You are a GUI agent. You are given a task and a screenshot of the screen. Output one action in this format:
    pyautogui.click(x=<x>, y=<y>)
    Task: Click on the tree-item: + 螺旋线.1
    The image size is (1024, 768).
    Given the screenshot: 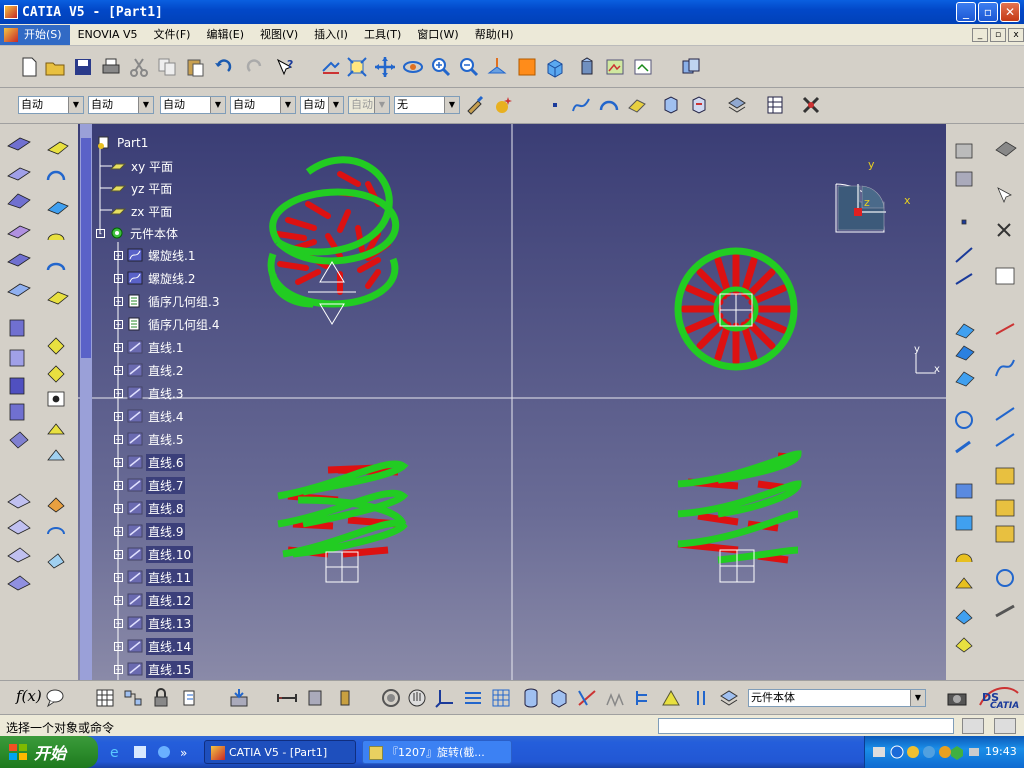 What is the action you would take?
    pyautogui.click(x=155, y=255)
    